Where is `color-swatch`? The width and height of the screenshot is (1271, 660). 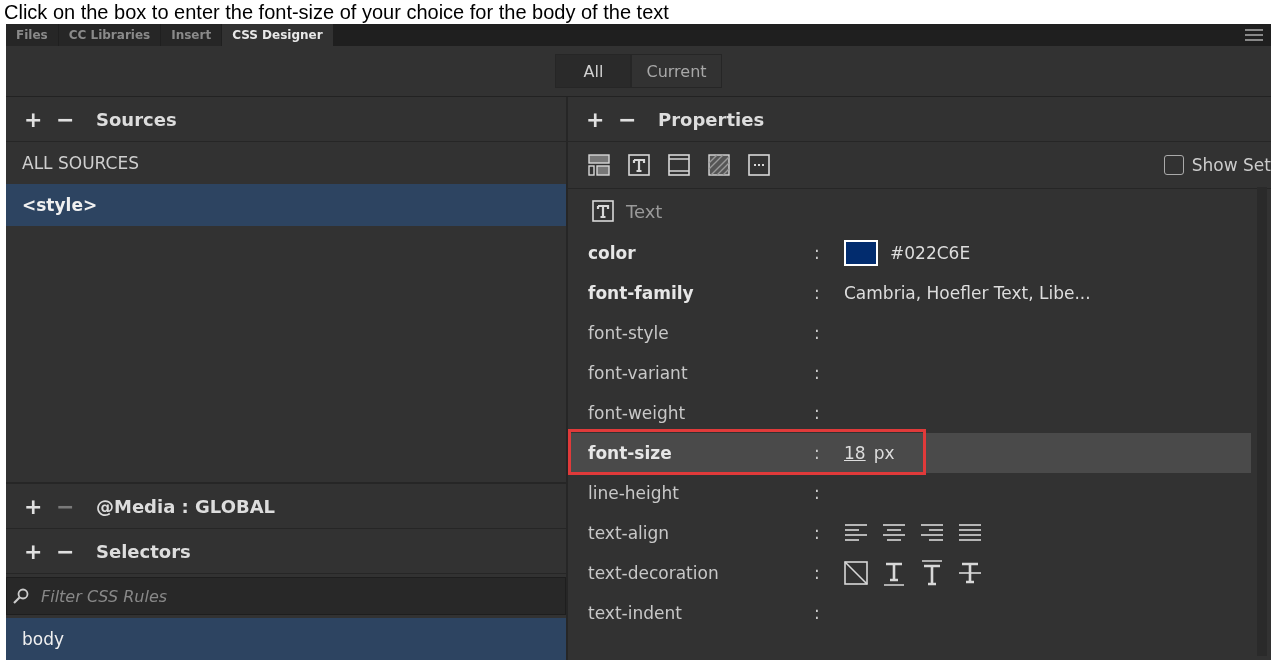 color-swatch is located at coordinates (861, 253).